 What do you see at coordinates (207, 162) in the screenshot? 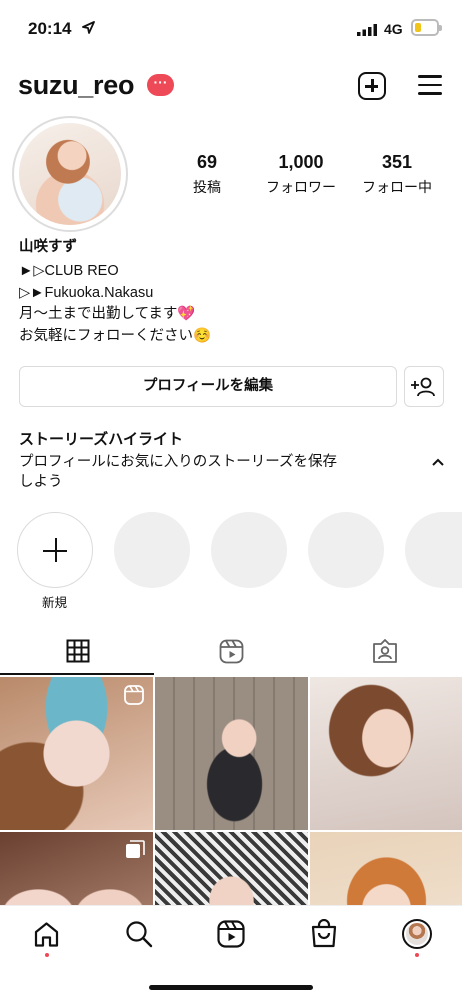
I see `posts-count: 69` at bounding box center [207, 162].